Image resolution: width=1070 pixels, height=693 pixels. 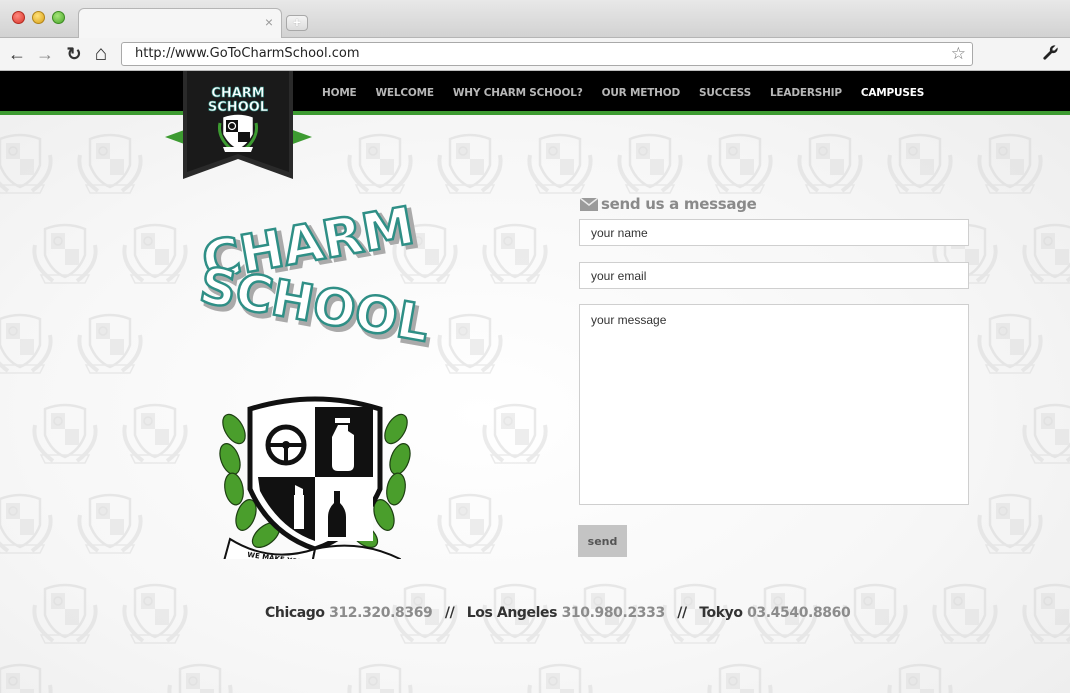 I want to click on browser-tab: ×, so click(x=180, y=23).